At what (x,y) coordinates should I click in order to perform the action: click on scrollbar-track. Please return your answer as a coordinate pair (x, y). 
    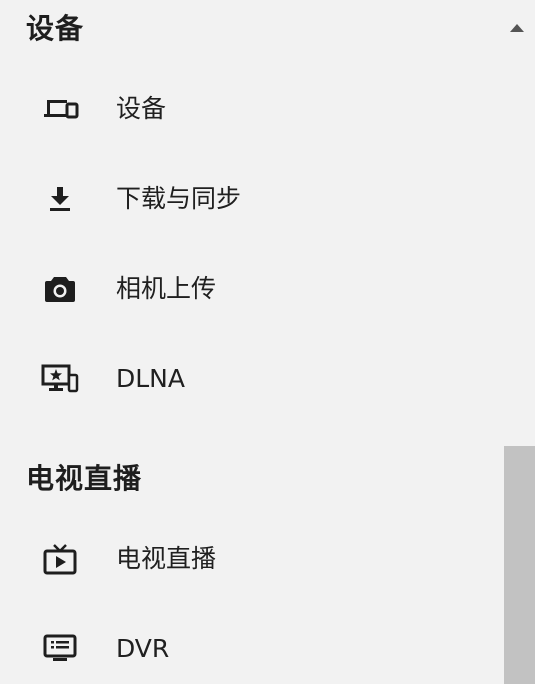
    Looking at the image, I should click on (519, 342).